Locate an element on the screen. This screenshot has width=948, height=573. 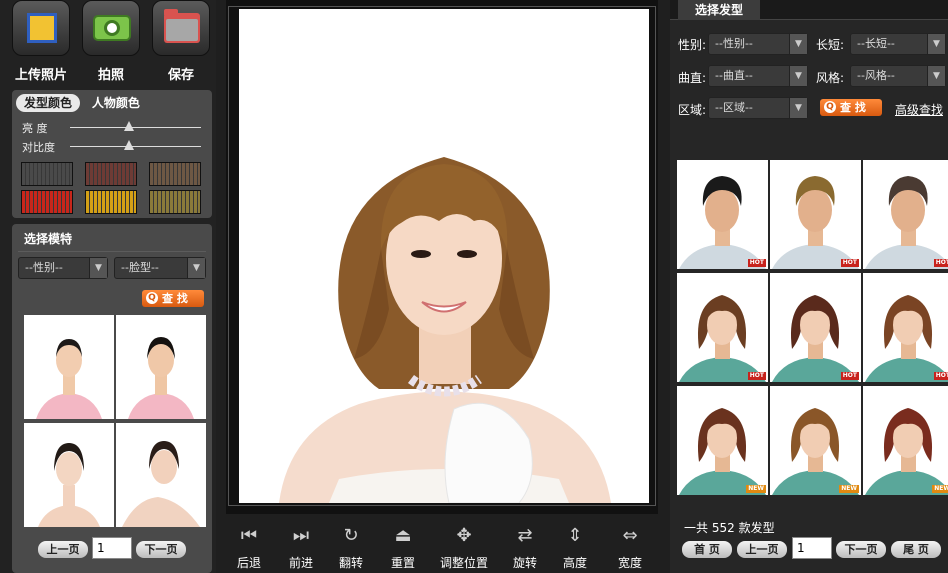
total-suffix: 款发型 is located at coordinates (756, 528).